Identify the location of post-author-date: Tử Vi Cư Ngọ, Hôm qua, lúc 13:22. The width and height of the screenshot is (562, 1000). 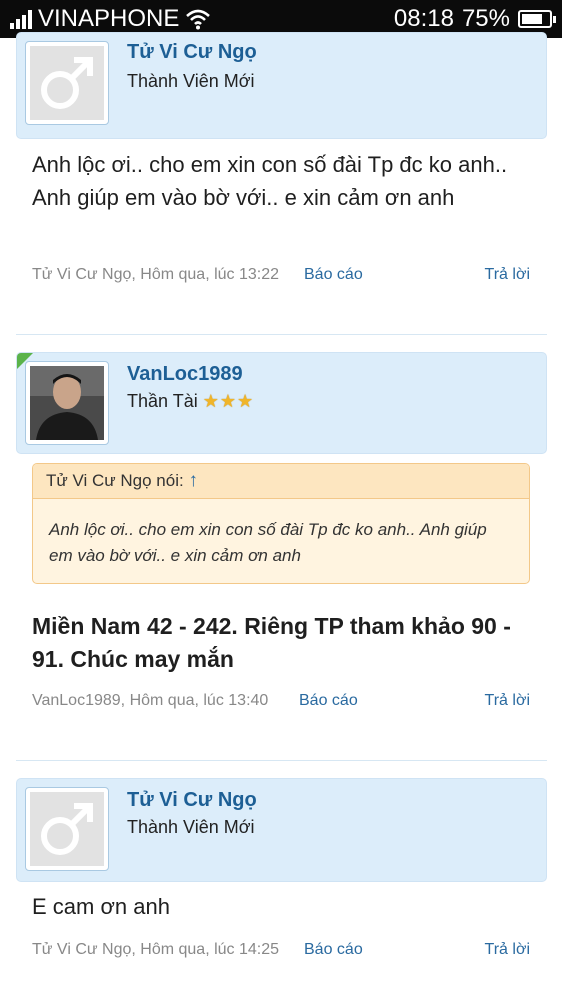
(156, 274).